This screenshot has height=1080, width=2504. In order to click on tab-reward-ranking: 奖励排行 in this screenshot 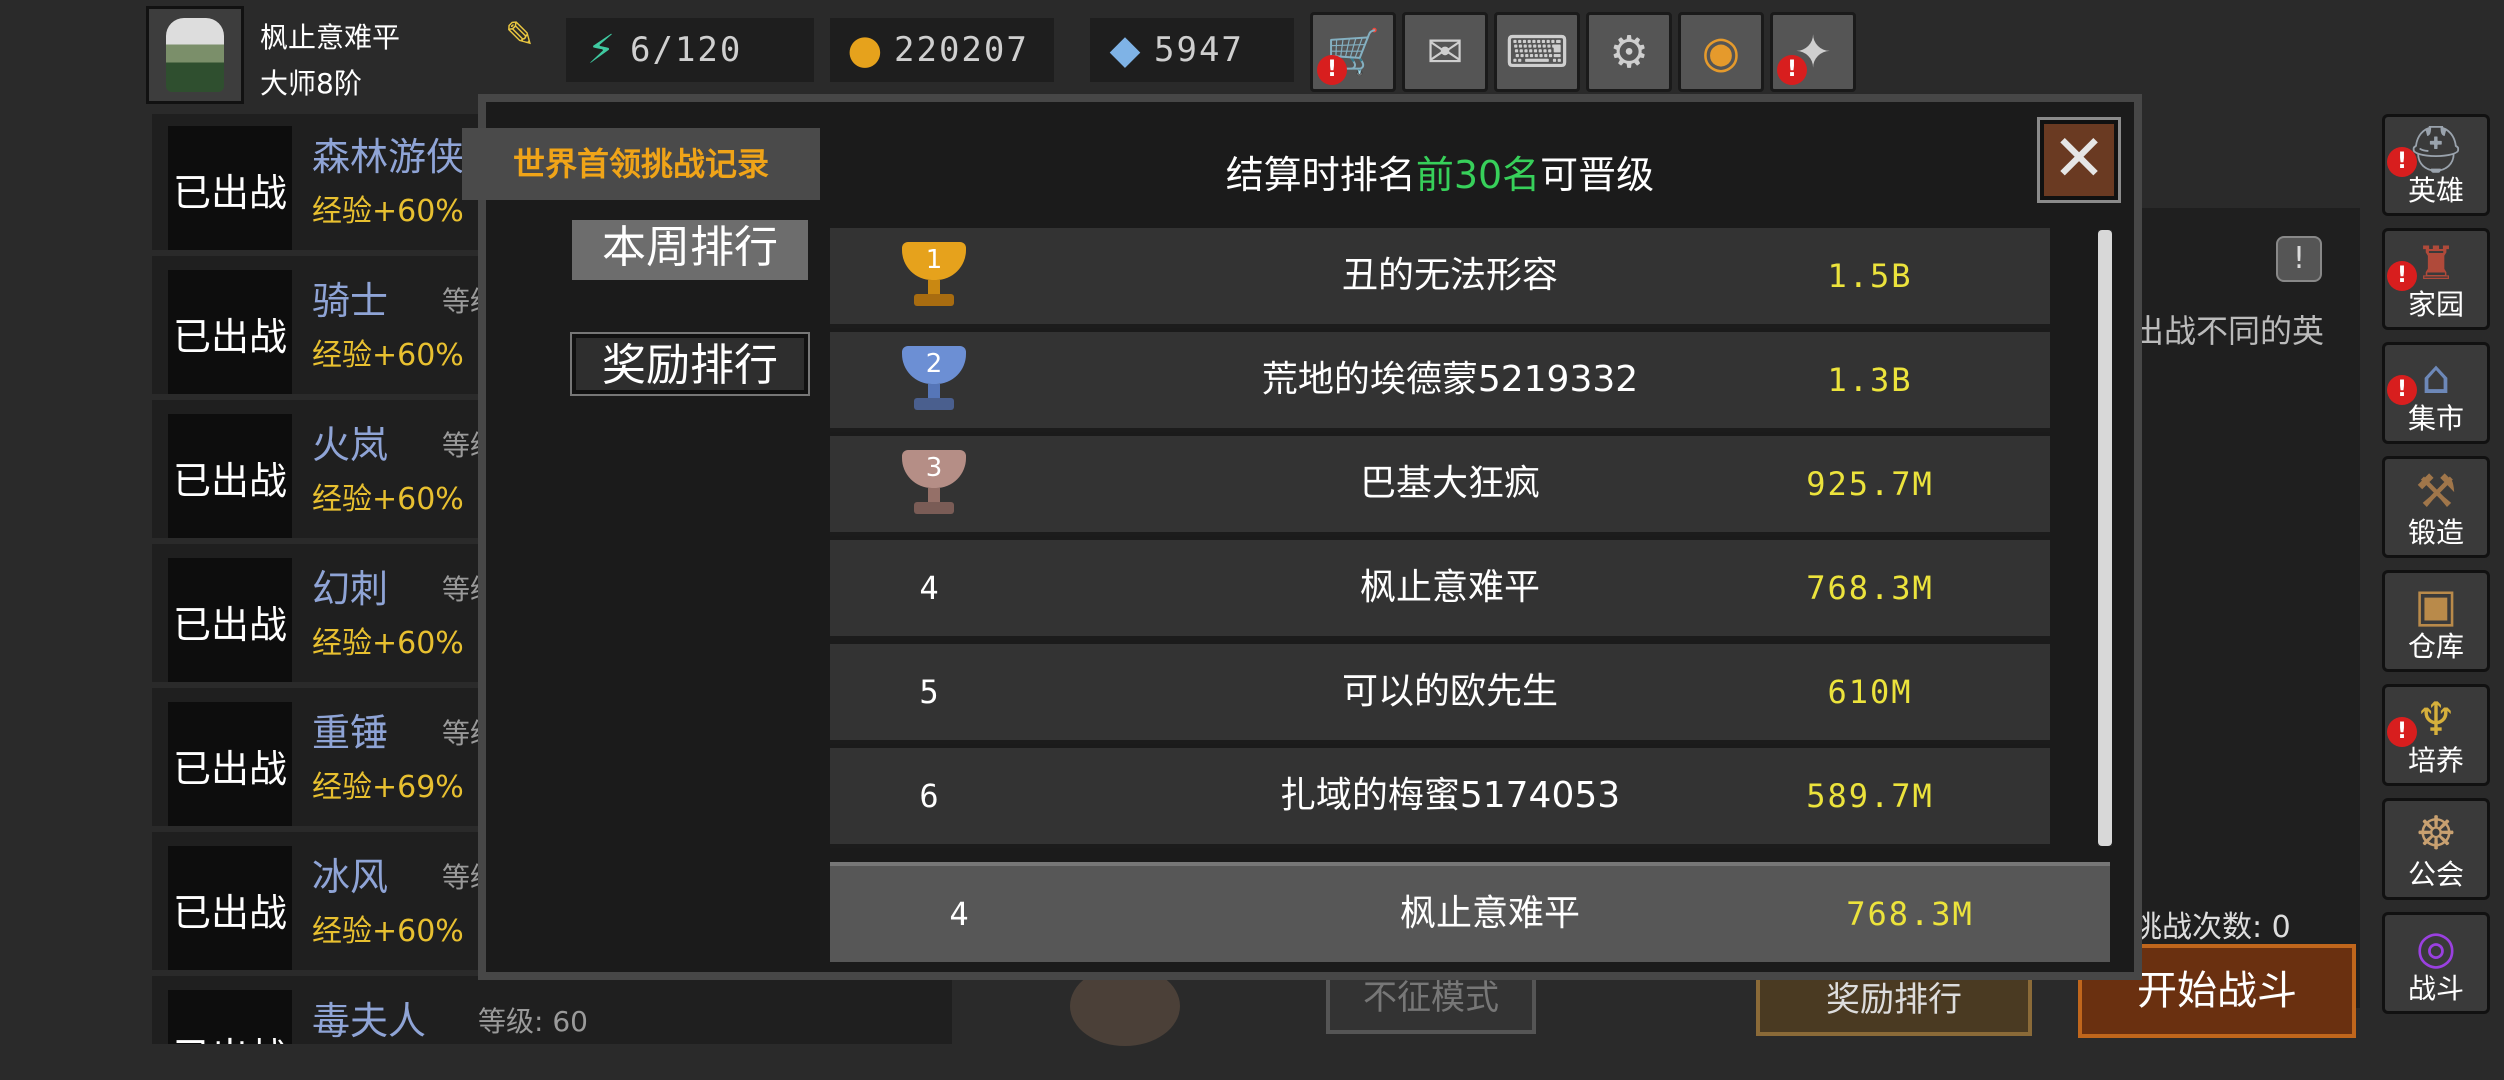, I will do `click(690, 364)`.